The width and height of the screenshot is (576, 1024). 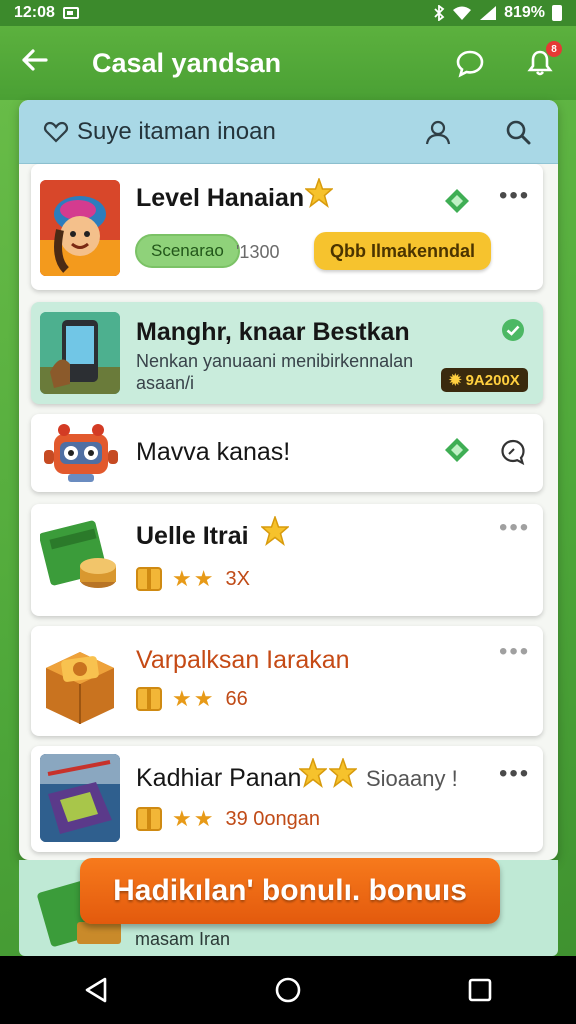 I want to click on system-nav-bar, so click(x=288, y=990).